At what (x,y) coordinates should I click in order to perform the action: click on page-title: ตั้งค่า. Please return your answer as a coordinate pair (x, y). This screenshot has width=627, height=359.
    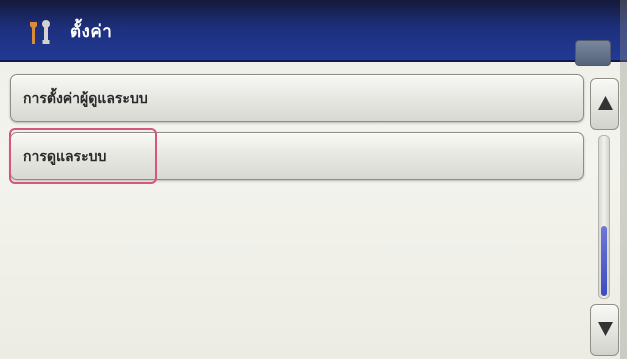
    Looking at the image, I should click on (91, 32).